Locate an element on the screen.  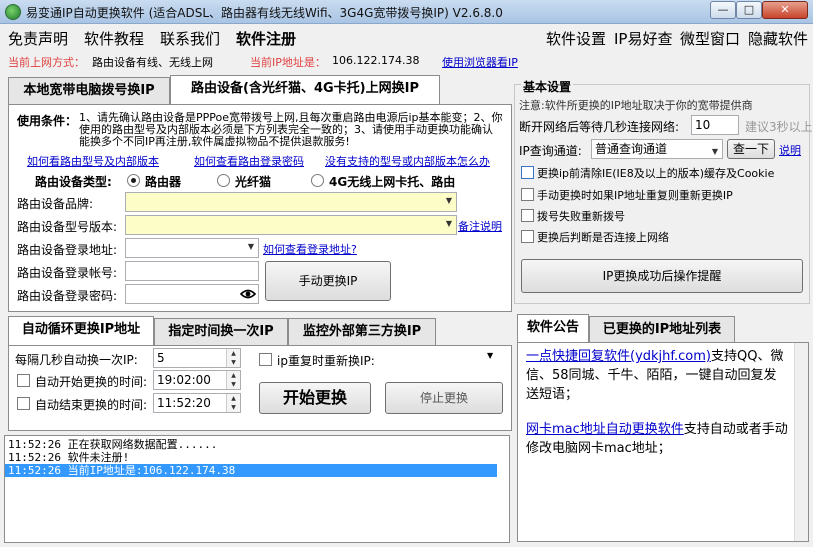
menu-contact: 联系我们 is located at coordinates (190, 38).